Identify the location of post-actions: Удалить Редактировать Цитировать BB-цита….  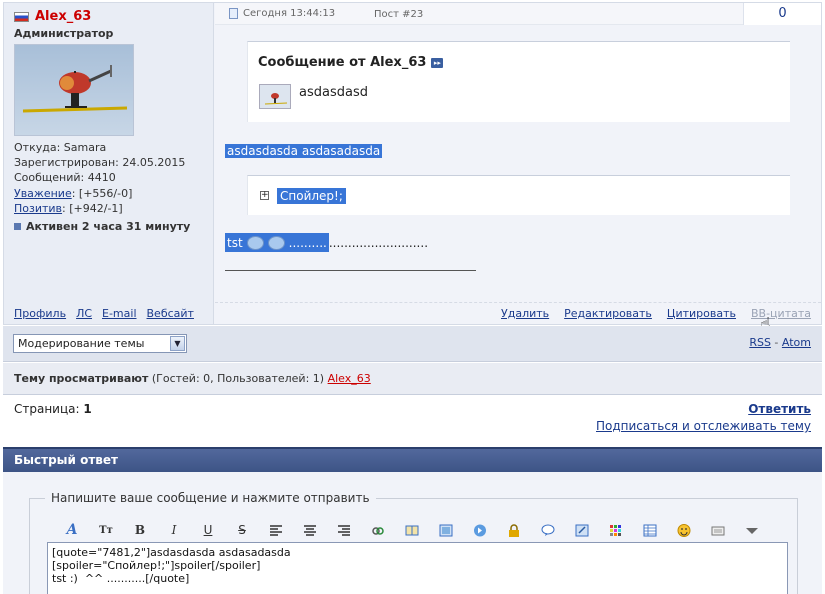
(518, 313).